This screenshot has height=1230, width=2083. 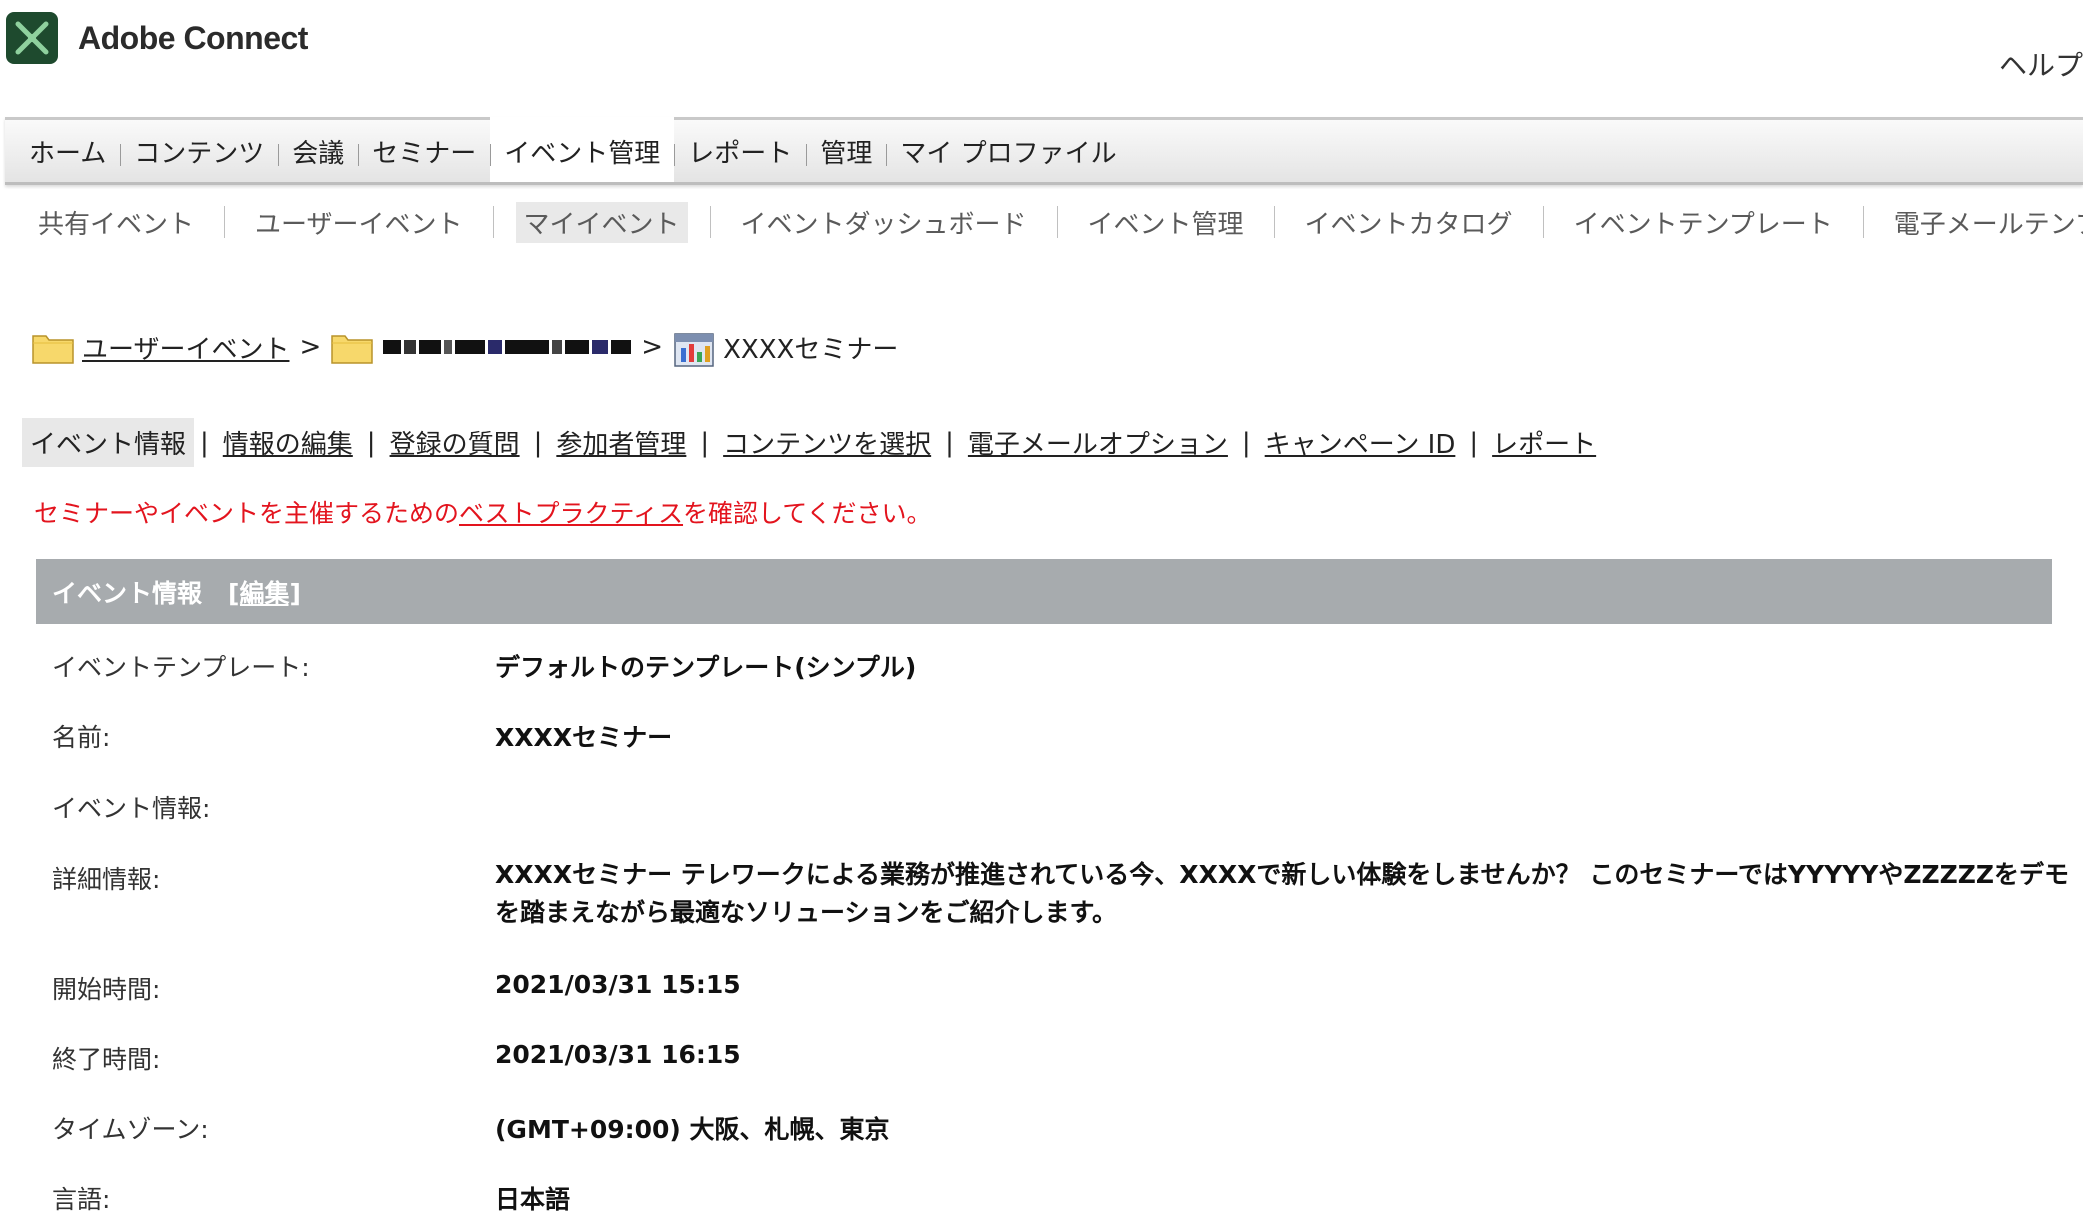 I want to click on field-value: XXXXセミナー, so click(x=584, y=737).